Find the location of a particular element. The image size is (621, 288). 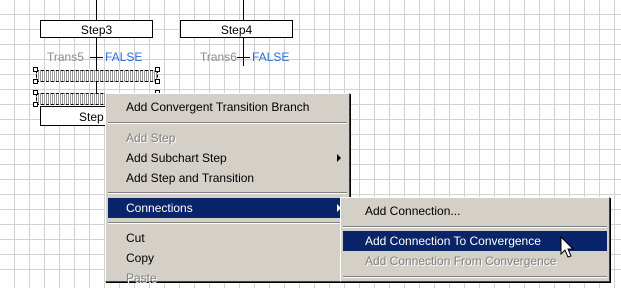

menu-item-label: Cut is located at coordinates (135, 238).